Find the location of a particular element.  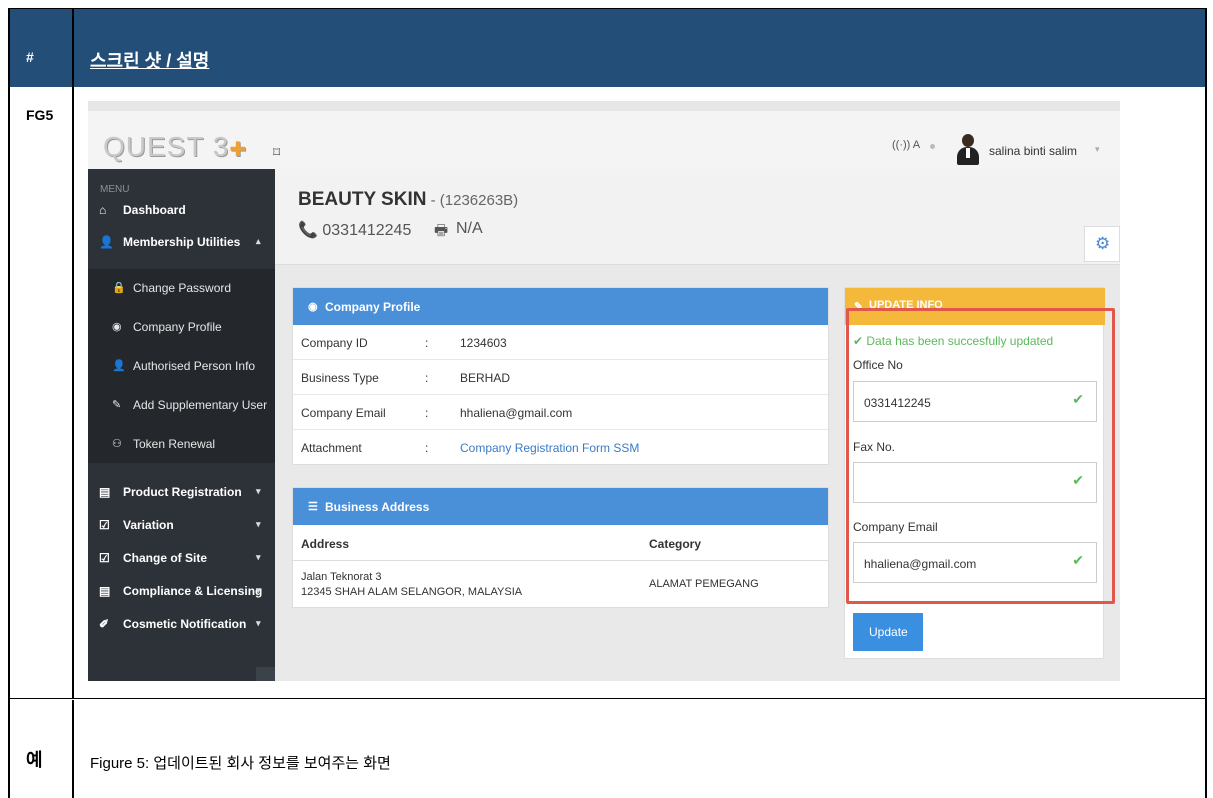

header-number: # is located at coordinates (30, 57).